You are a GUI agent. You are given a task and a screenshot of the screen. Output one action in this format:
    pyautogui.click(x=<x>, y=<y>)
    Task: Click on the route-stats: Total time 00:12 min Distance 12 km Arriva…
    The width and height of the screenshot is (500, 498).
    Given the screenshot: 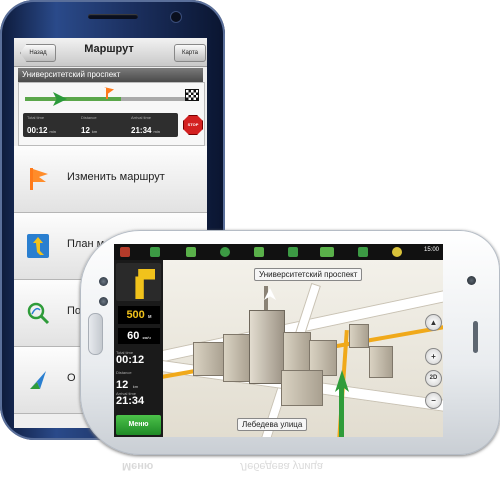 What is the action you would take?
    pyautogui.click(x=100, y=125)
    